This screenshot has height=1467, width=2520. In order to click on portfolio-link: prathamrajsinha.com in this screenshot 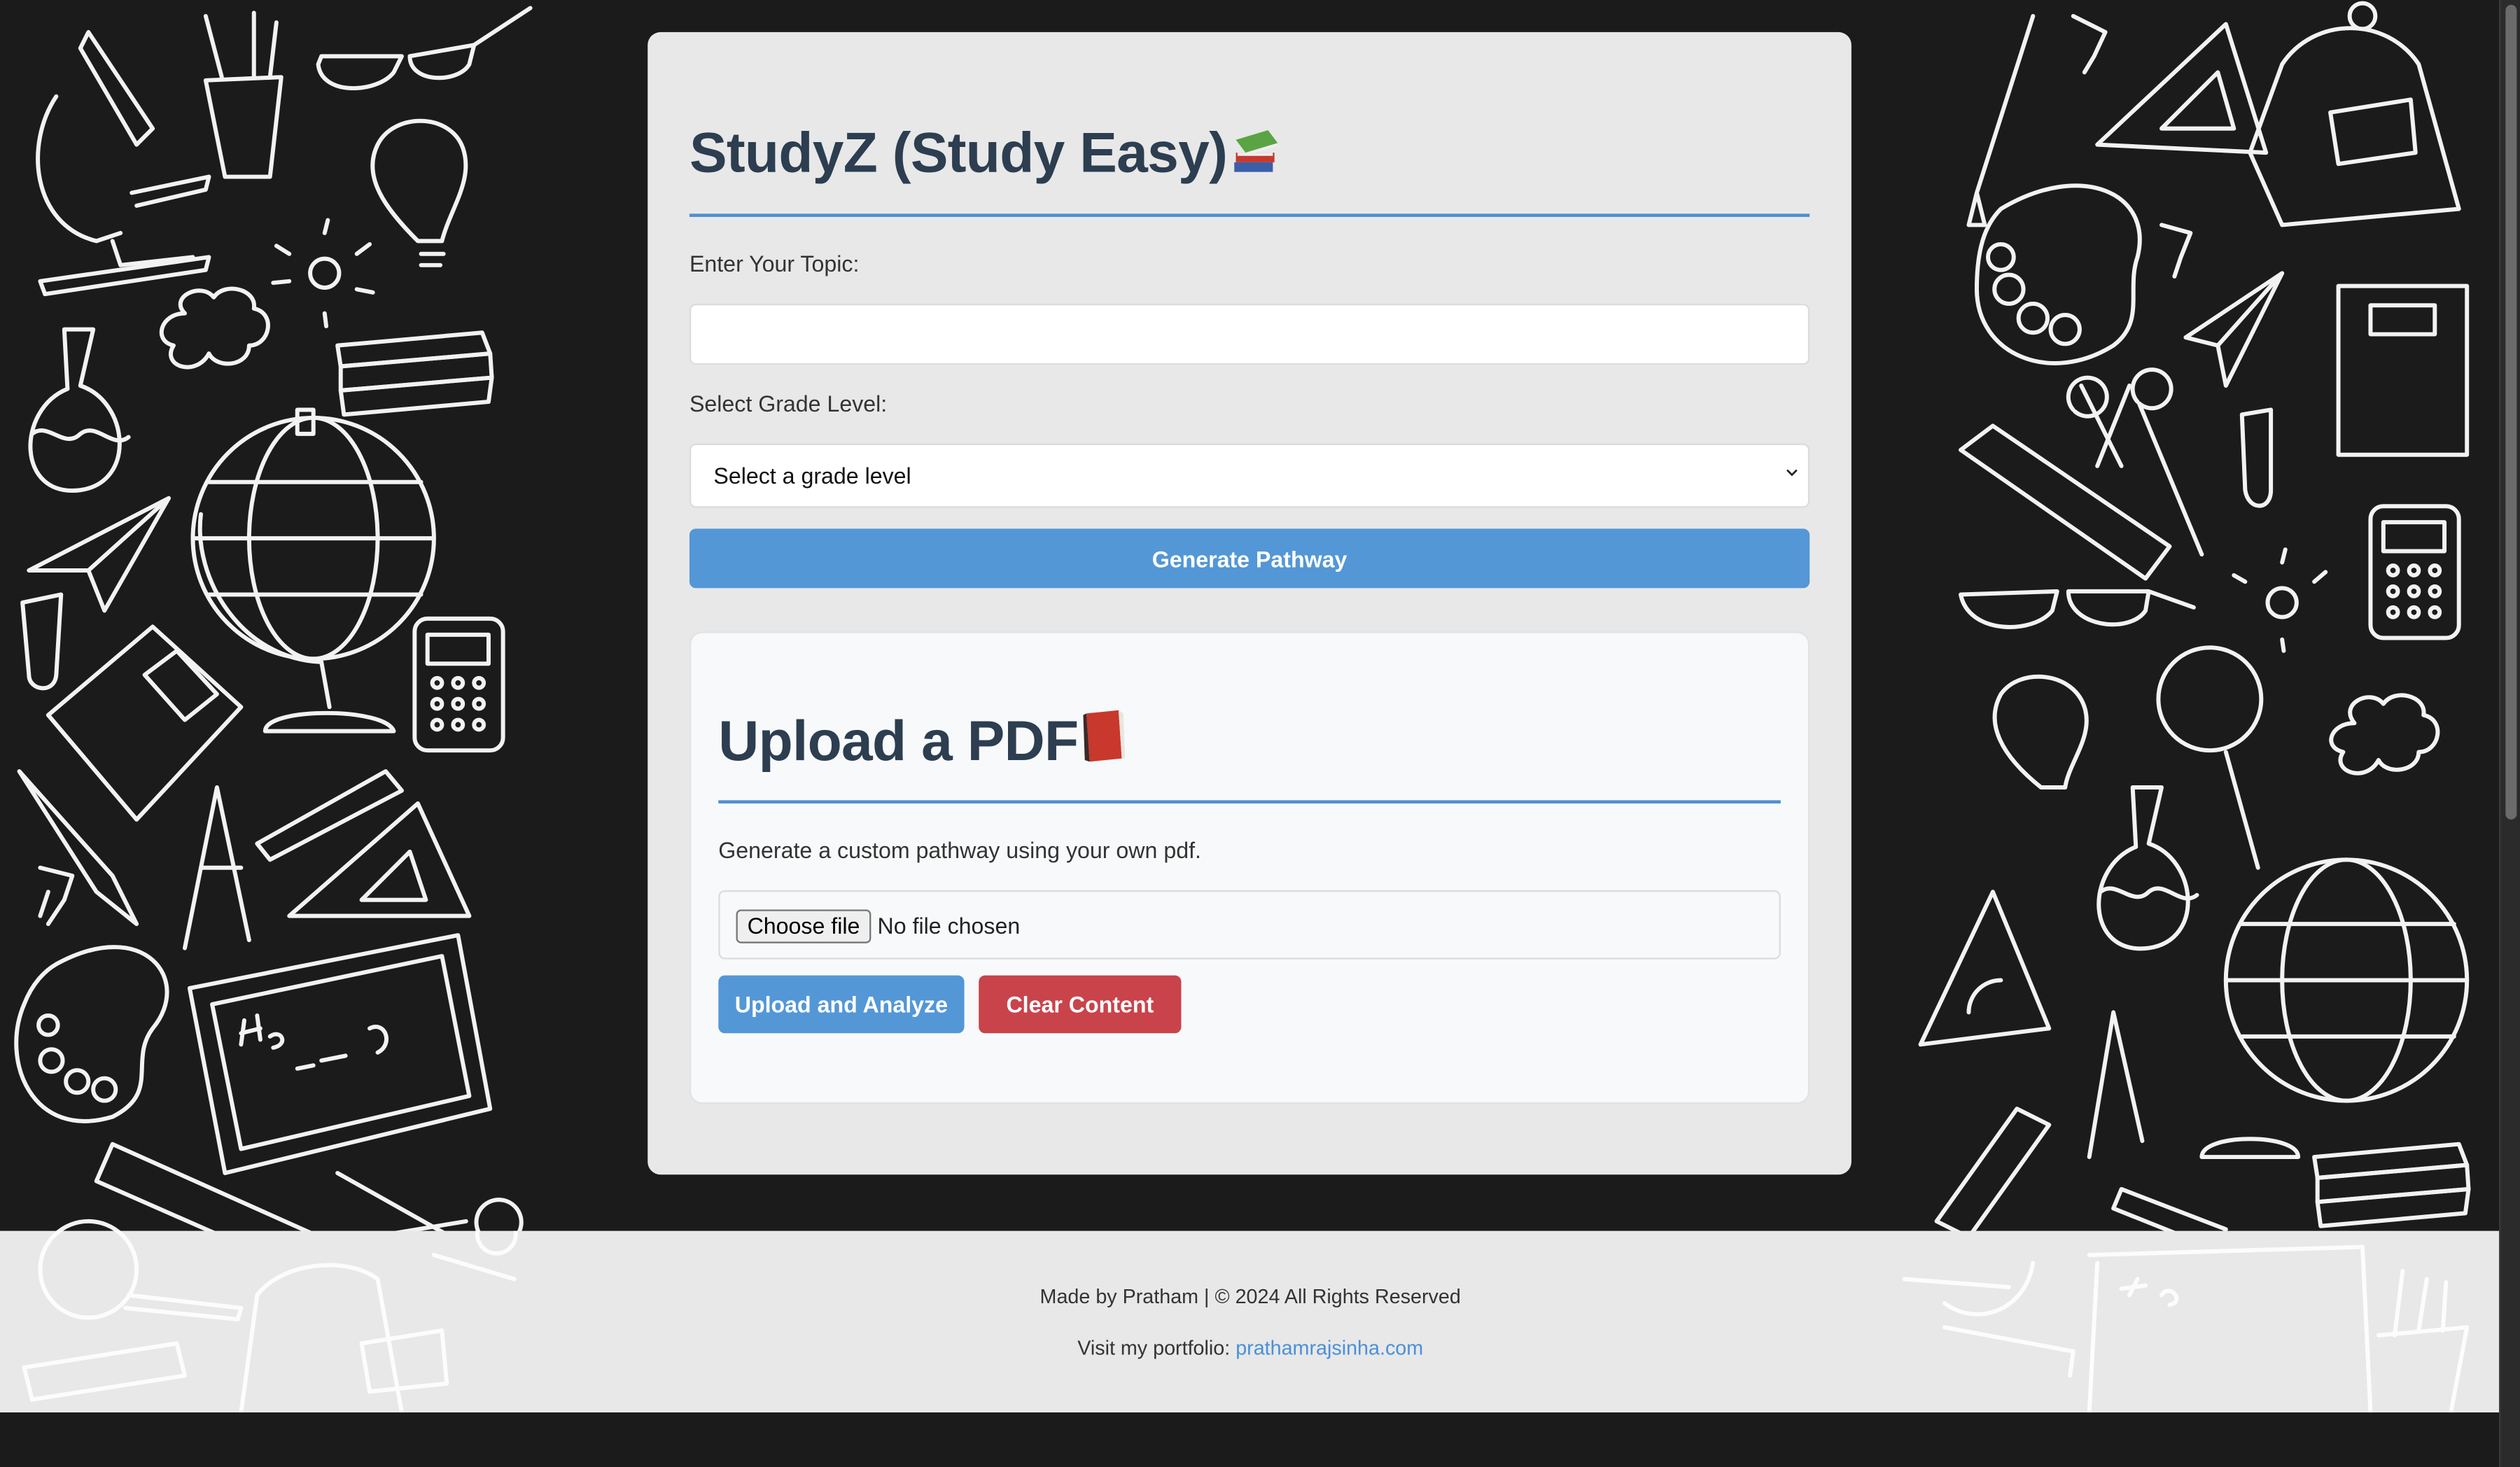, I will do `click(1329, 1348)`.